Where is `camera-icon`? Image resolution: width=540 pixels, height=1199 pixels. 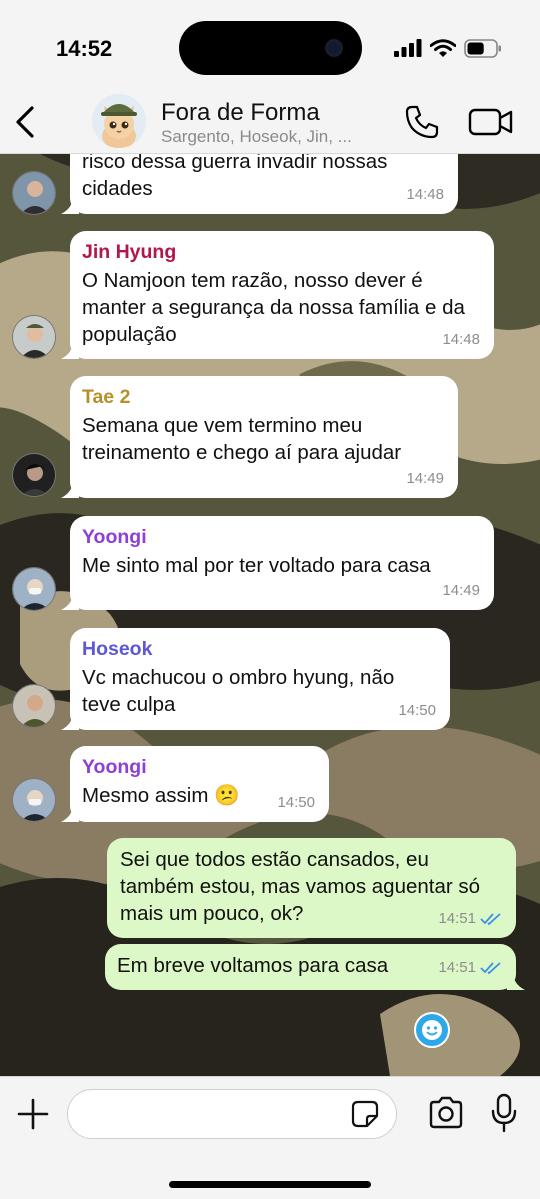 camera-icon is located at coordinates (446, 1113).